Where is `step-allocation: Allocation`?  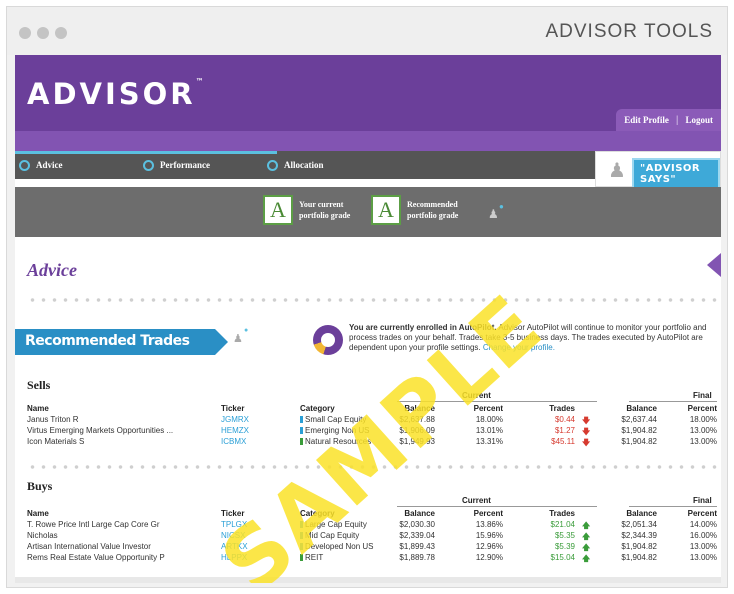
step-allocation: Allocation is located at coordinates (295, 165).